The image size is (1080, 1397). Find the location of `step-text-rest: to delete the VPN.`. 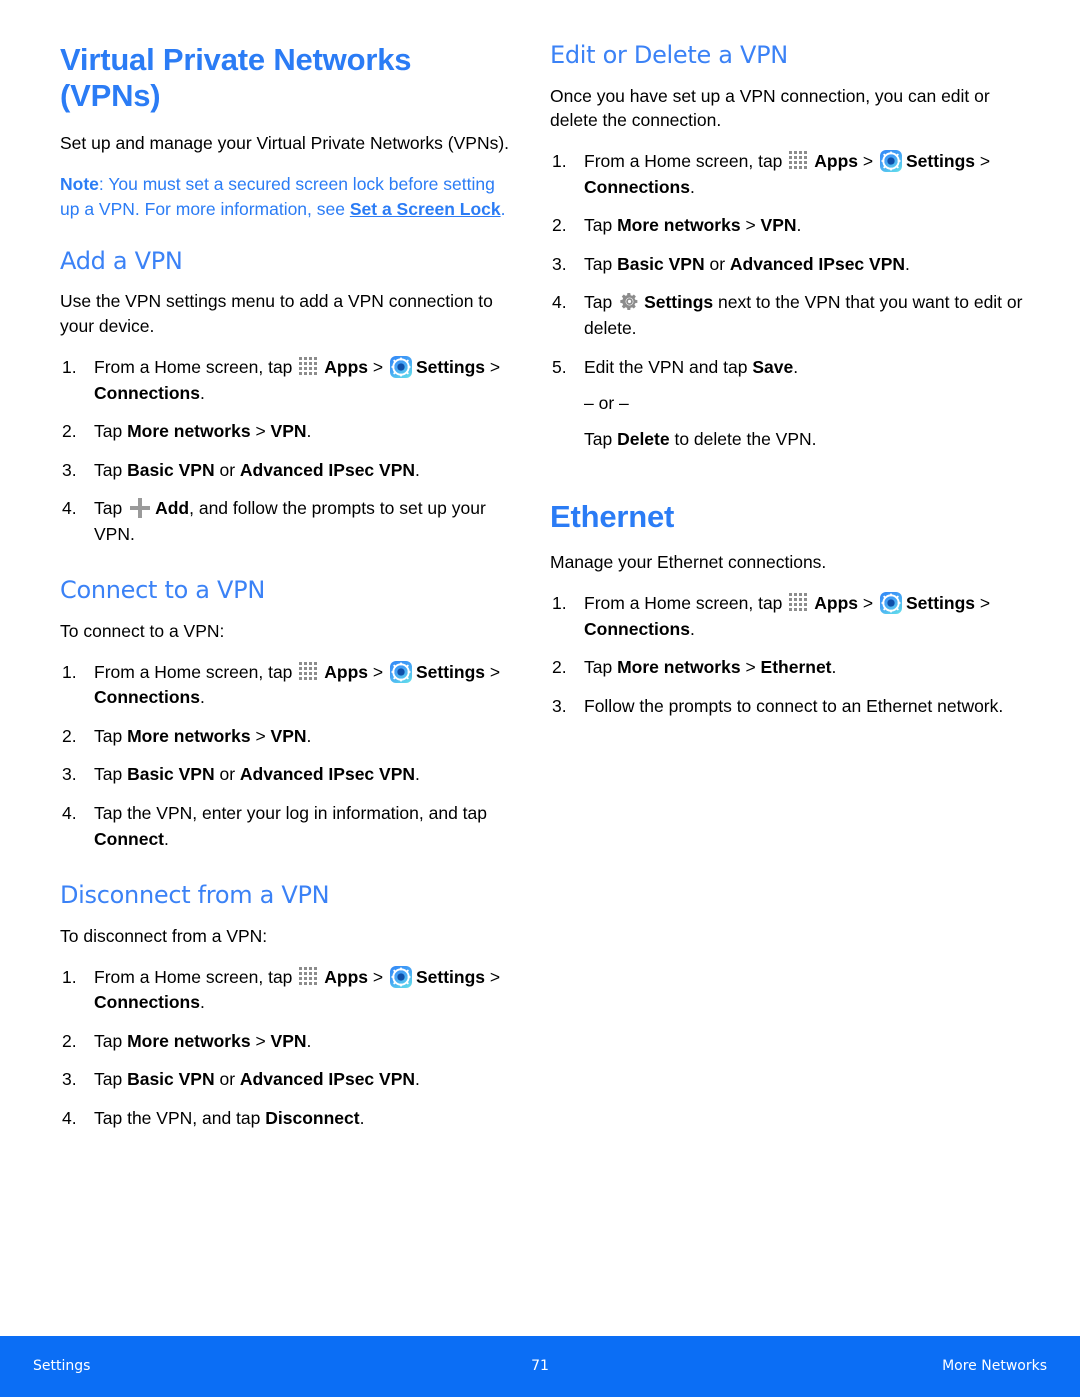

step-text-rest: to delete the VPN. is located at coordinates (743, 439).